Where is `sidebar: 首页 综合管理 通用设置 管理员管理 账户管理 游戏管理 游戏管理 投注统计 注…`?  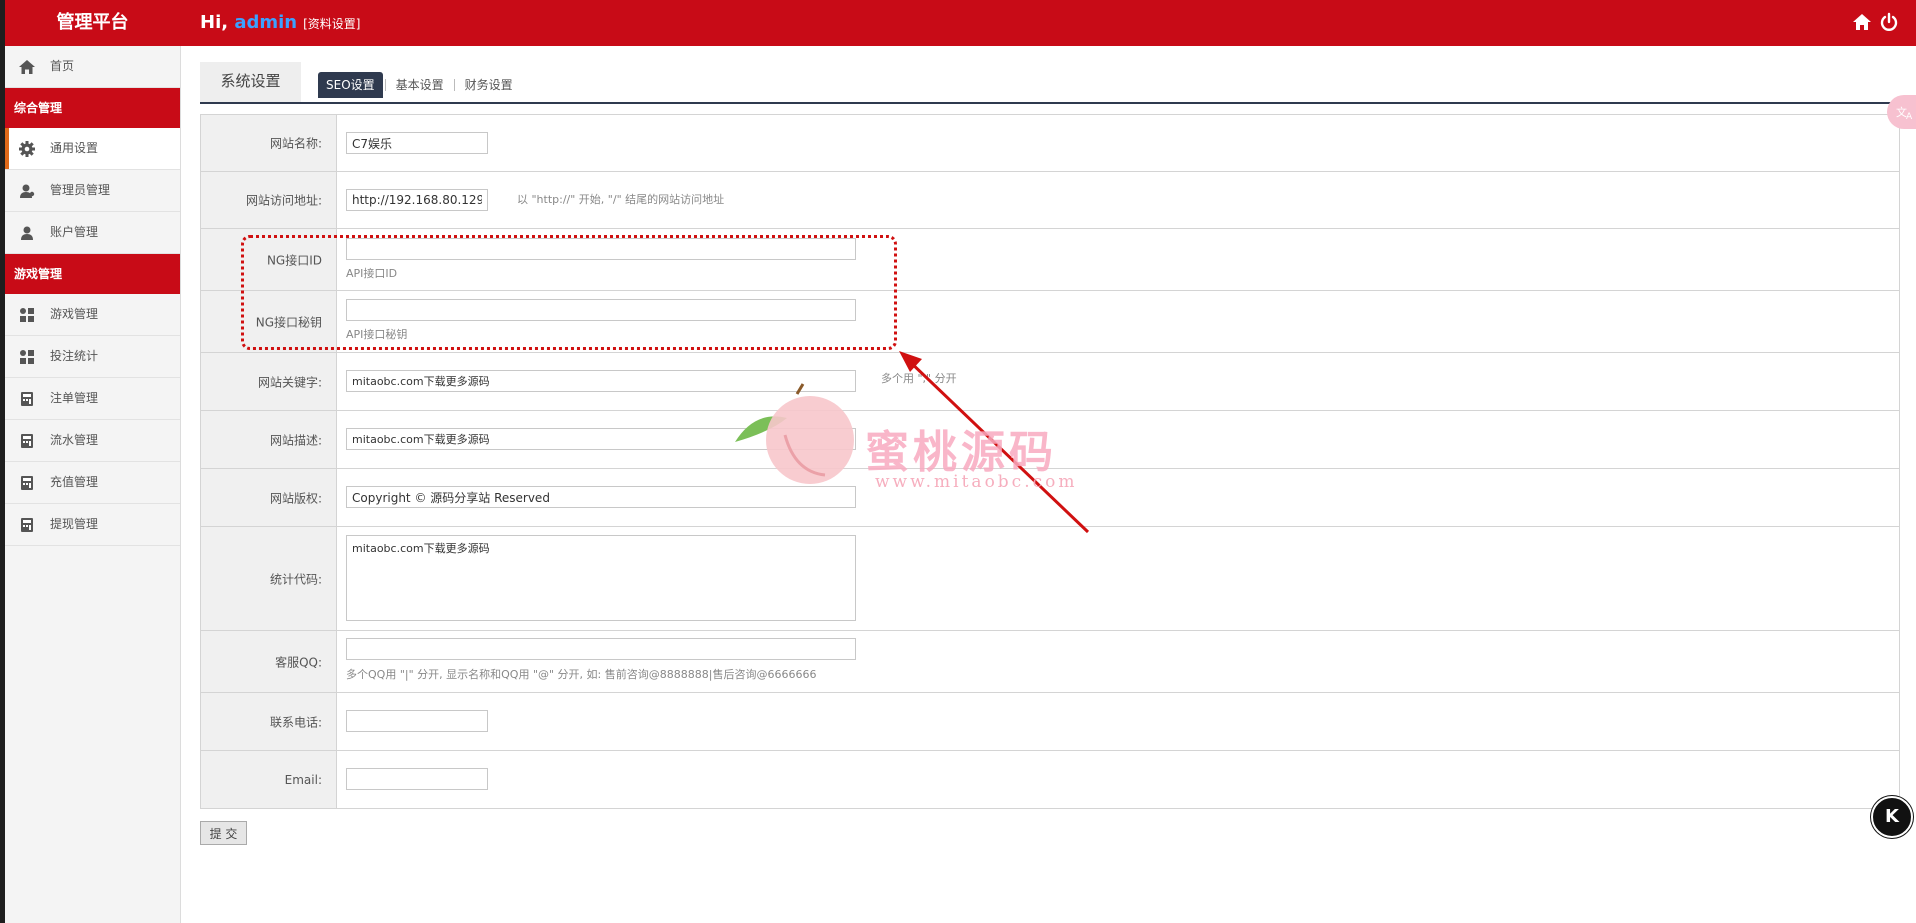 sidebar: 首页 综合管理 通用设置 管理员管理 账户管理 游戏管理 游戏管理 投注统计 注… is located at coordinates (93, 484).